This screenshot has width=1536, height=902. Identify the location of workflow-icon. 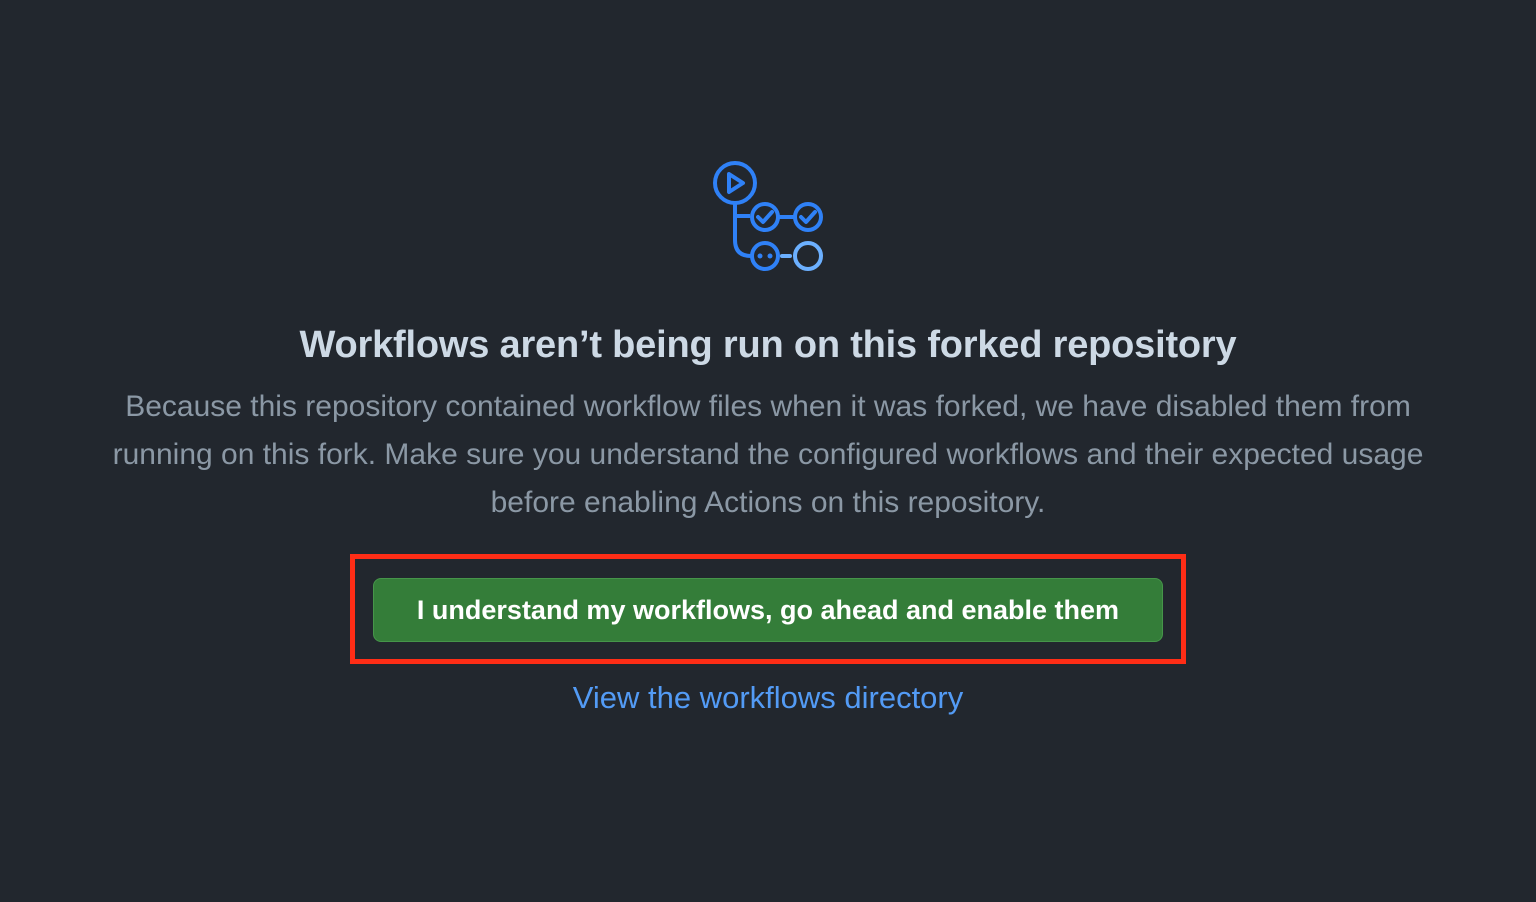
(768, 216).